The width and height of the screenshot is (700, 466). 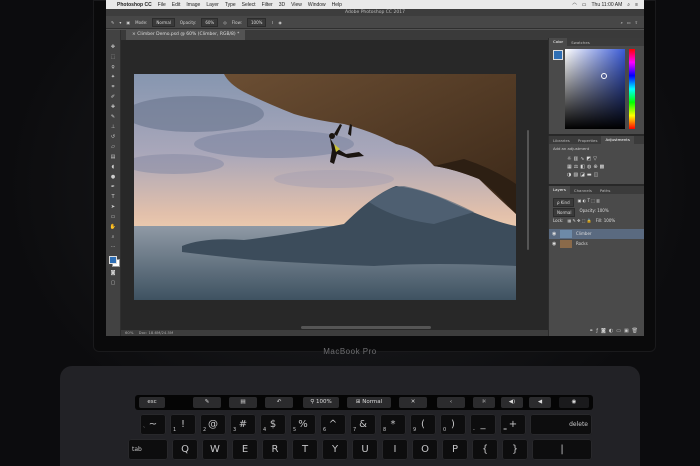 I want to click on brush-preset-picker: ▾, so click(x=120, y=22).